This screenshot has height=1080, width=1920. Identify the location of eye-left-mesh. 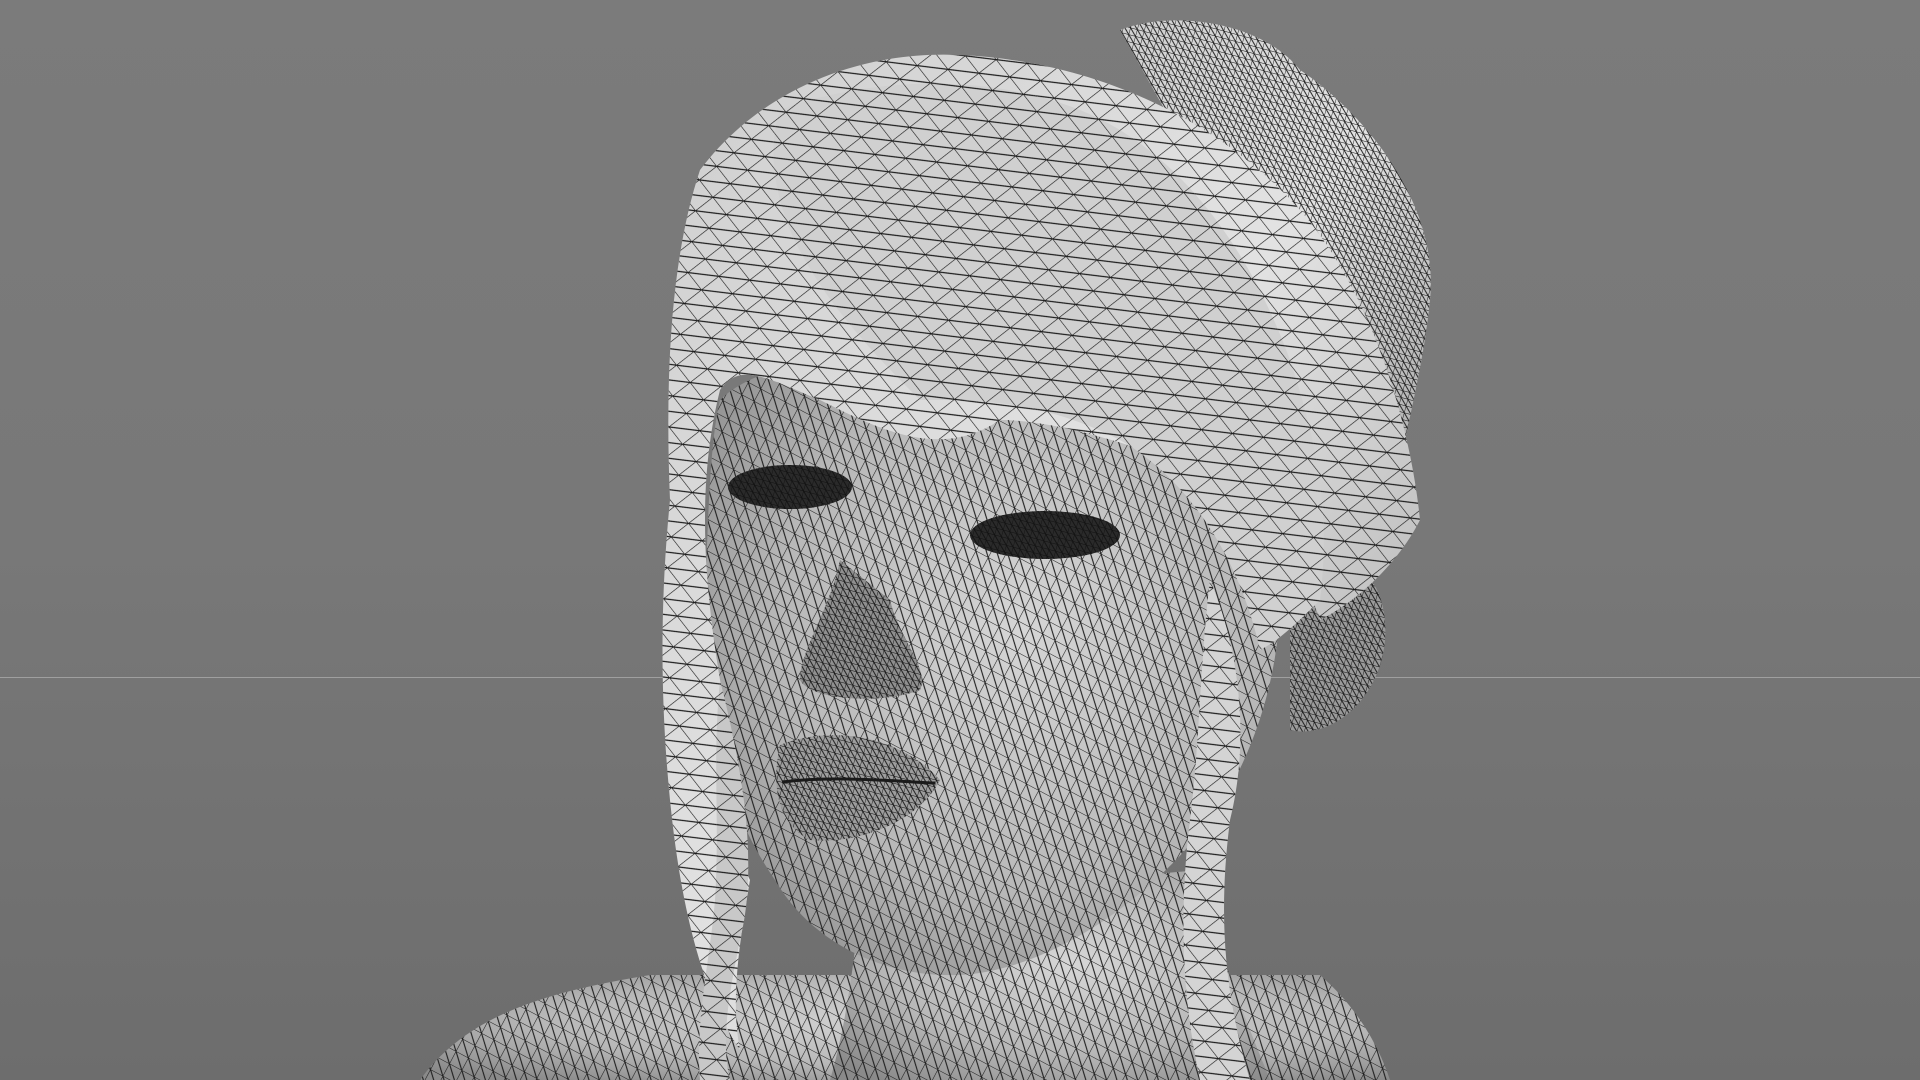
(790, 487).